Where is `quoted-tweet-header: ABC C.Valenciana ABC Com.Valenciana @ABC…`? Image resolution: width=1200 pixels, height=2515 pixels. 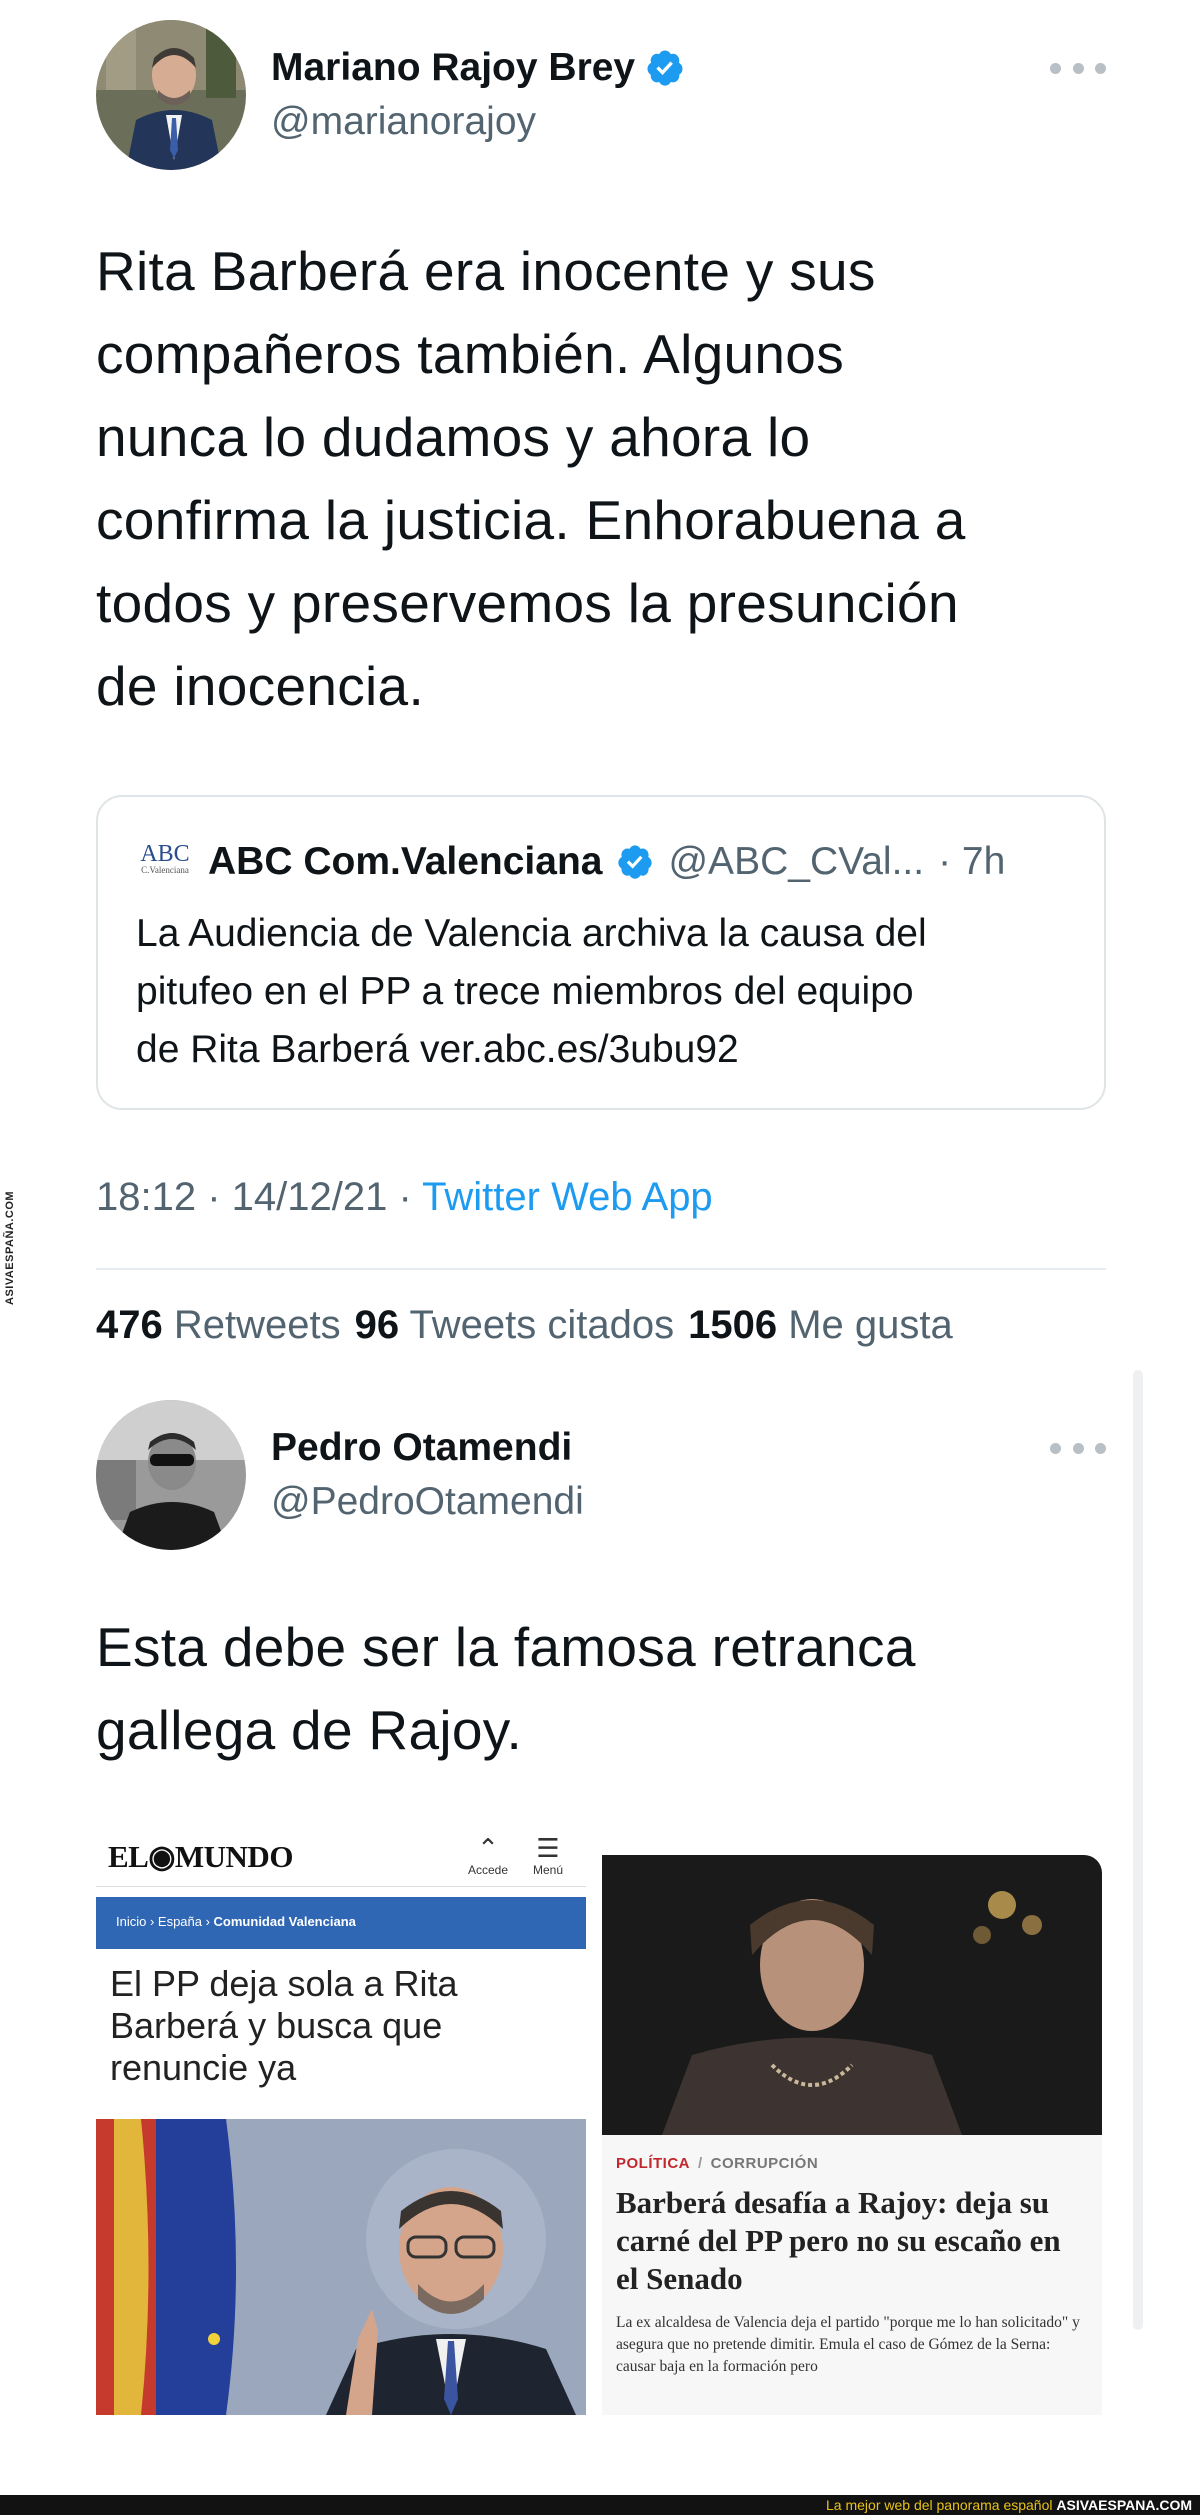
quoted-tweet-header: ABC C.Valenciana ABC Com.Valenciana @ABC… is located at coordinates (601, 862).